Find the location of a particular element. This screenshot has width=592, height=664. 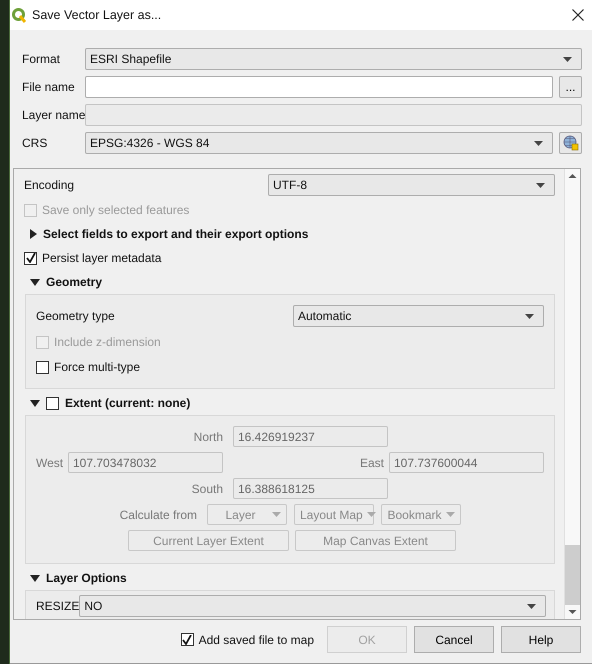

field-label: West is located at coordinates (49, 463).